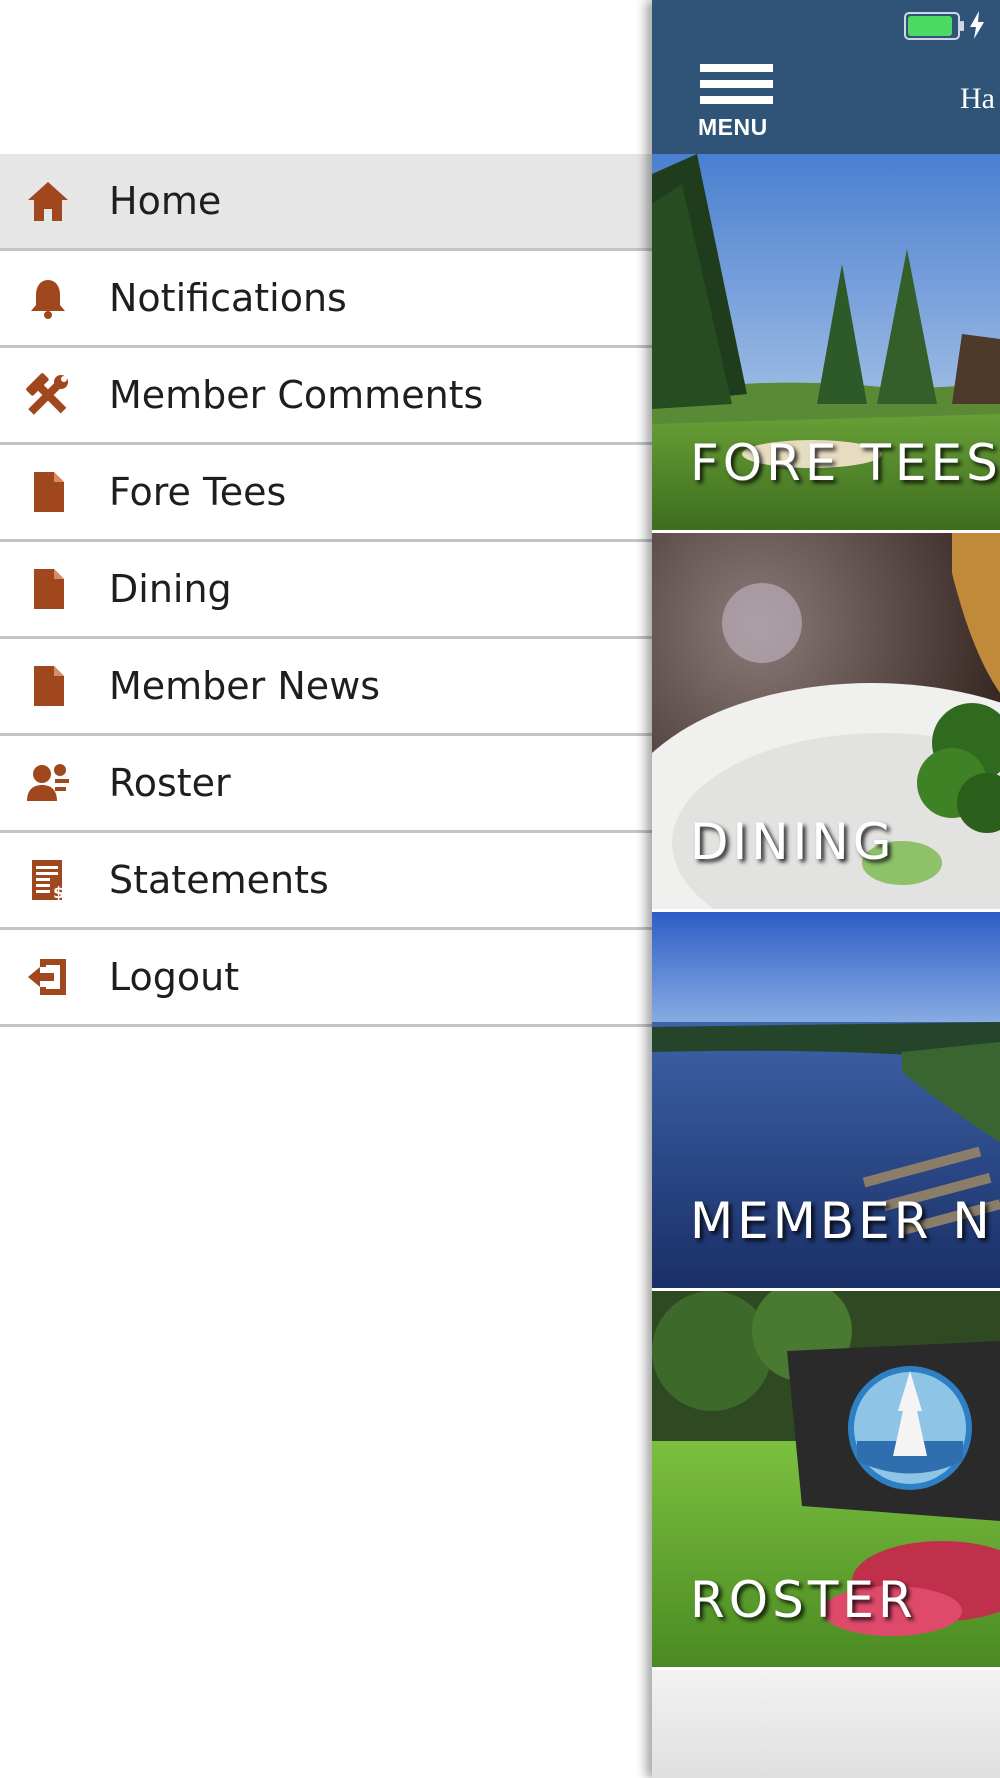  I want to click on drawer-item-label: Member News, so click(245, 686).